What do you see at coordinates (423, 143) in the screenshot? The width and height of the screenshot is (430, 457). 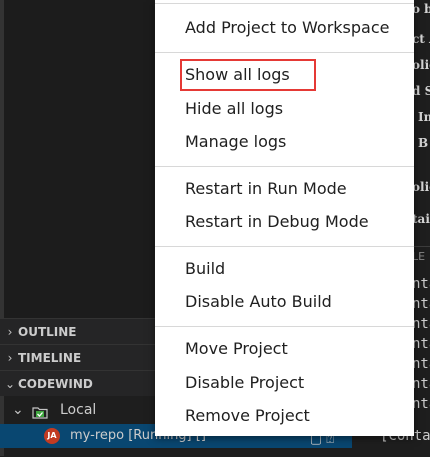 I see `editor-text-line: B` at bounding box center [423, 143].